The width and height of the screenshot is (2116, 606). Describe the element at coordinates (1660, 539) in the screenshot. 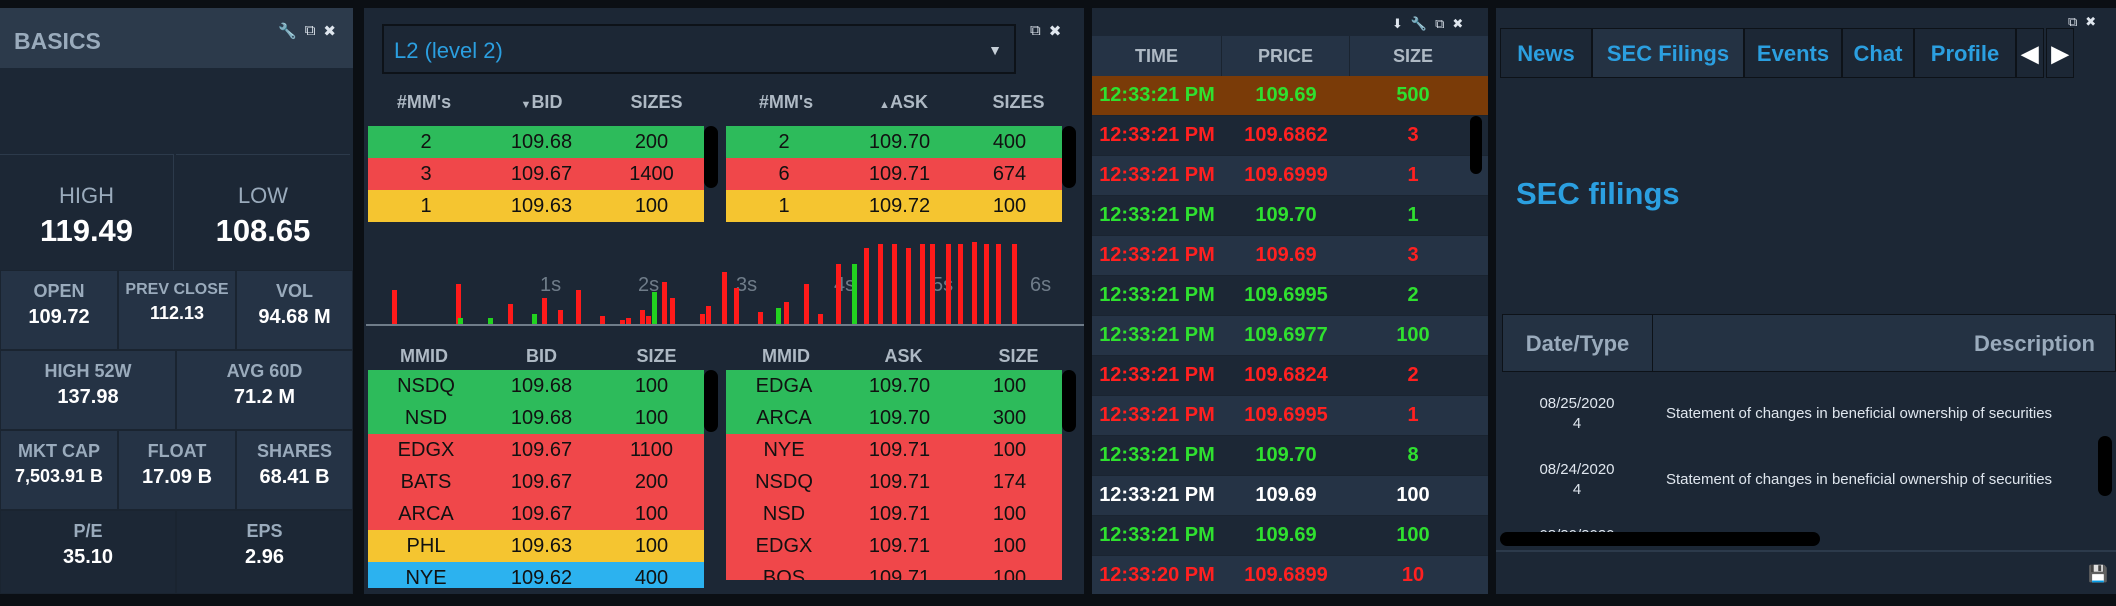

I see `sec-horizontal-scrollbar` at that location.